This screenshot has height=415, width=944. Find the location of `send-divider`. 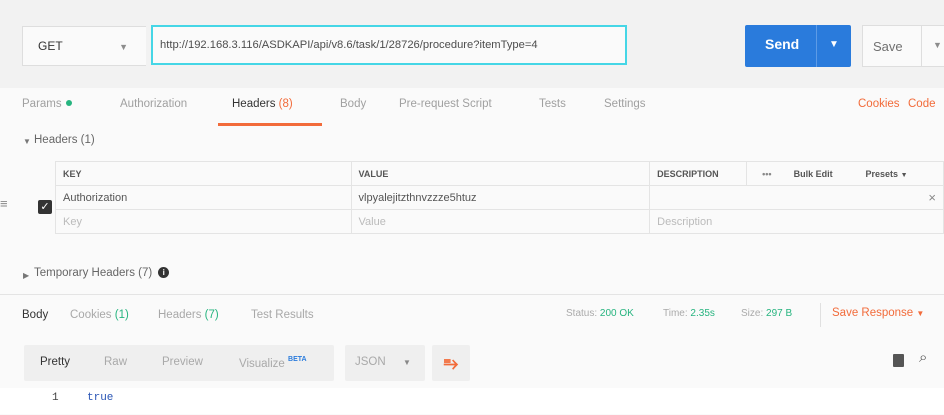

send-divider is located at coordinates (816, 46).